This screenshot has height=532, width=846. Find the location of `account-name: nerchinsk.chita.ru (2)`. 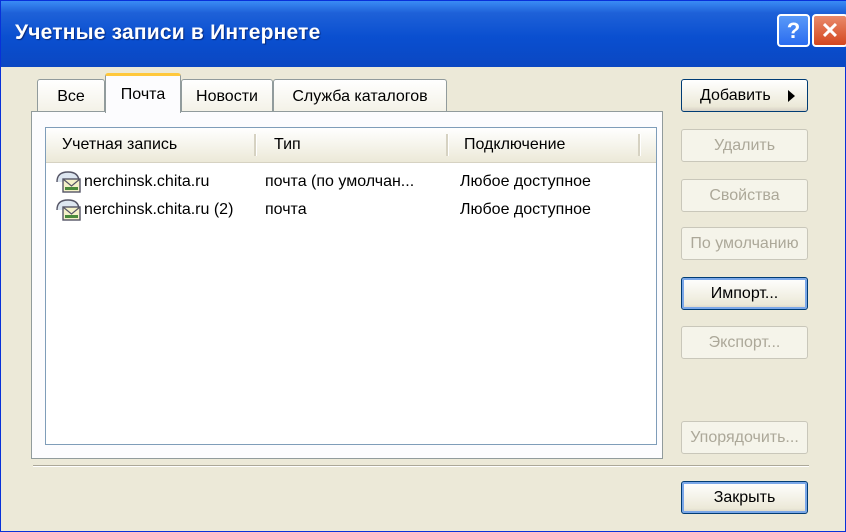

account-name: nerchinsk.chita.ru (2) is located at coordinates (159, 209).